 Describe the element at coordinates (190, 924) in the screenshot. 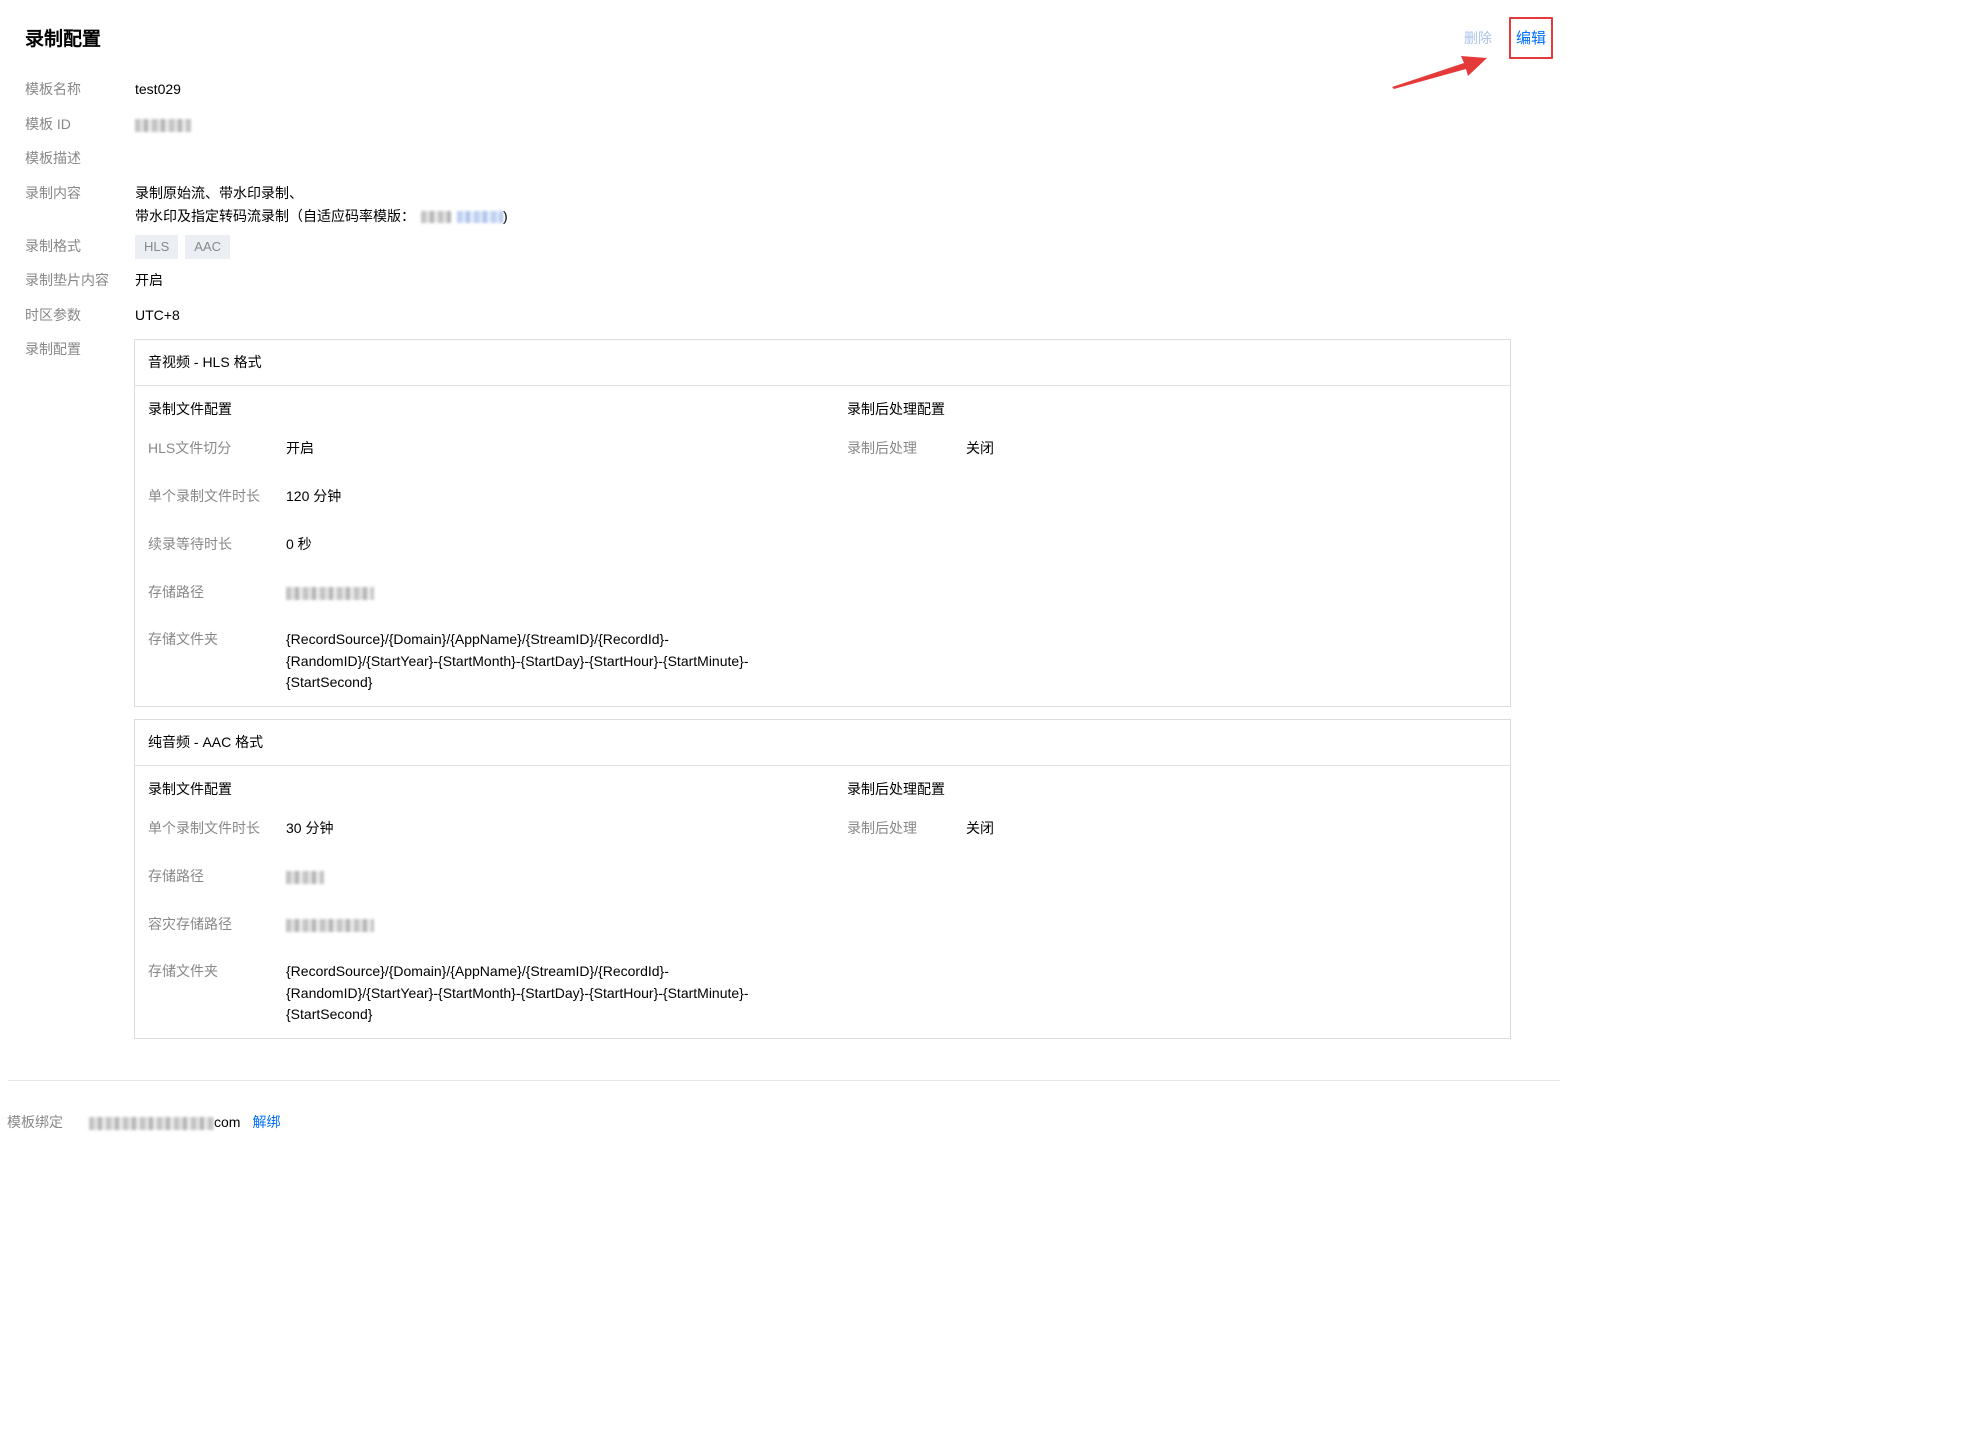

I see `aac-backup-path-label: 容灾存储路径` at that location.